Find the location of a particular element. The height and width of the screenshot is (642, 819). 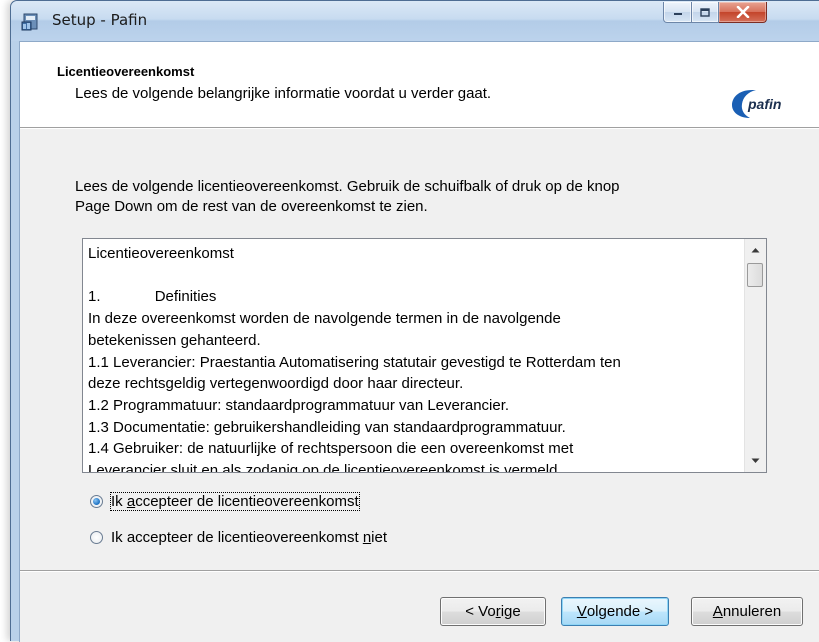

footer-separator is located at coordinates (419, 571).